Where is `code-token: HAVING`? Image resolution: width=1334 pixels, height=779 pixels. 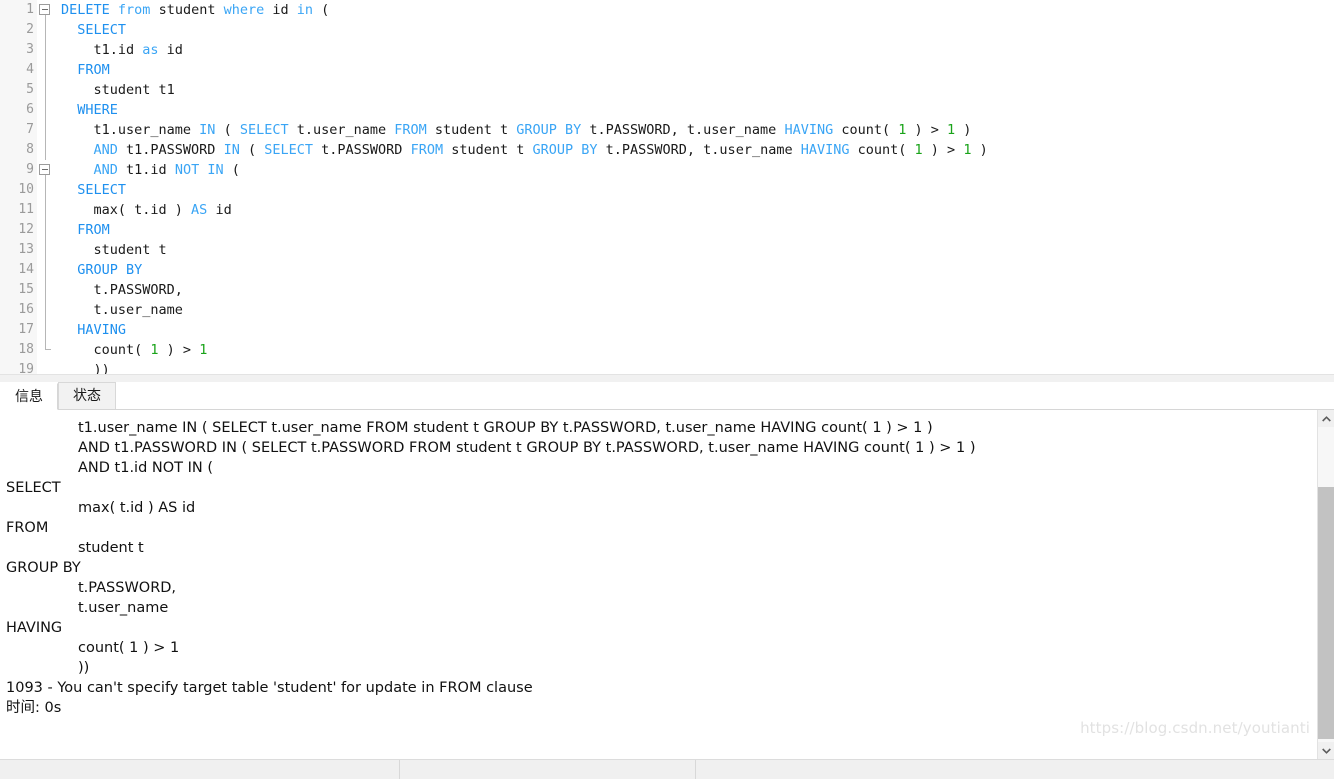
code-token: HAVING is located at coordinates (102, 330).